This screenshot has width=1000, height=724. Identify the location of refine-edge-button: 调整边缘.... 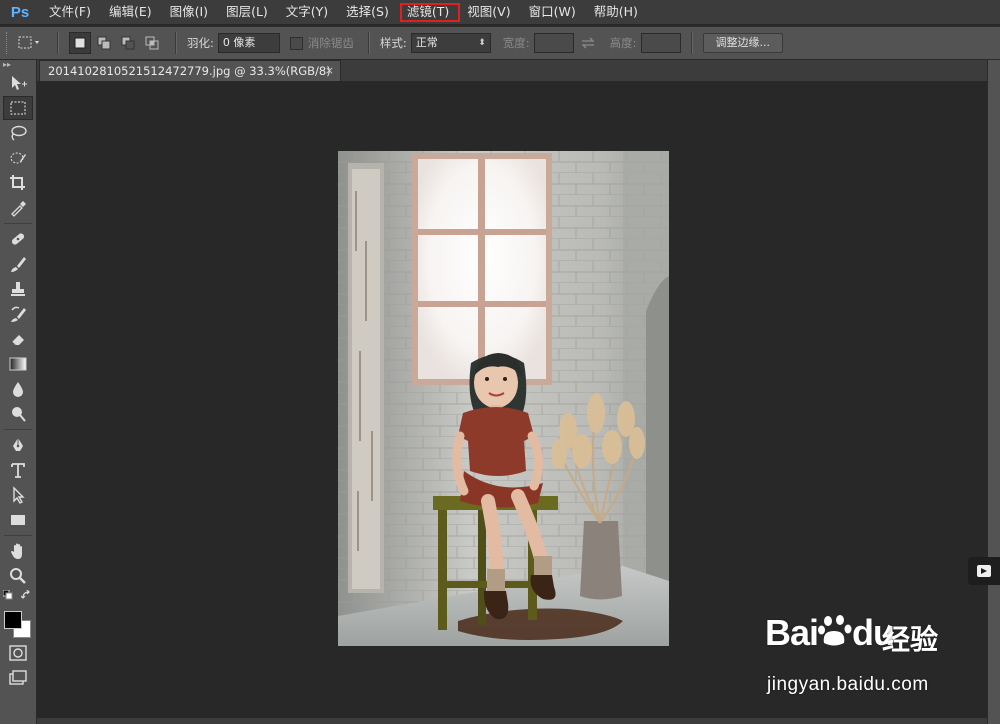
(742, 43).